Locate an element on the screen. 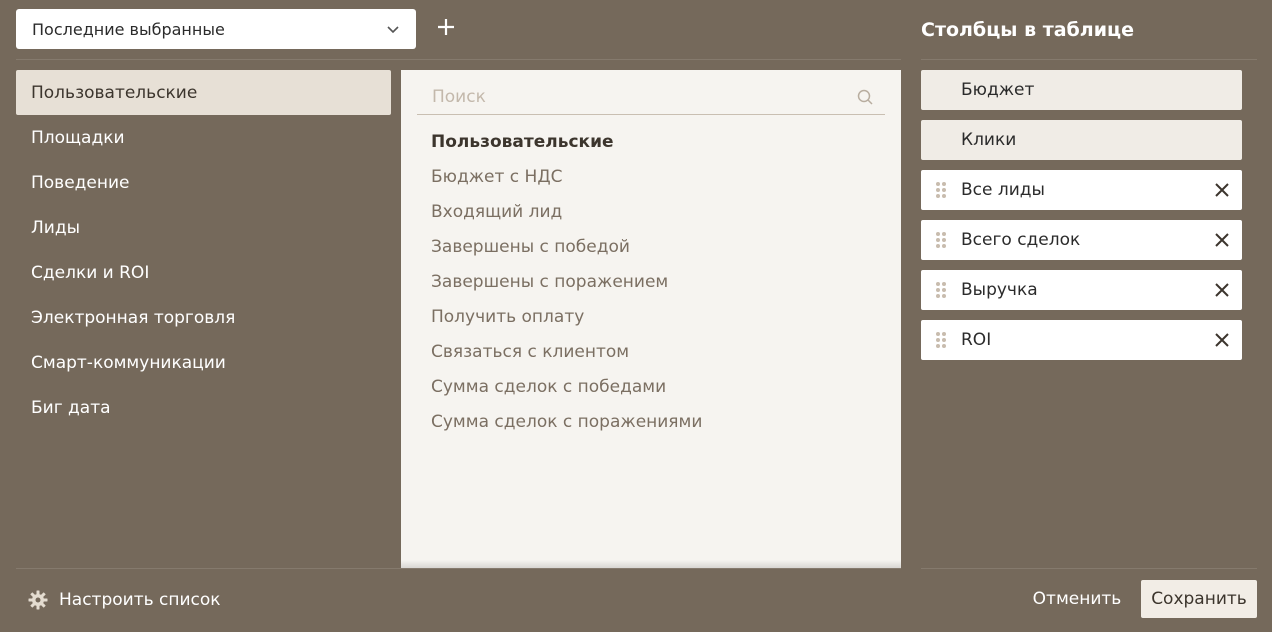 This screenshot has width=1272, height=632. columns-title: Столбцы в таблице is located at coordinates (1028, 30).